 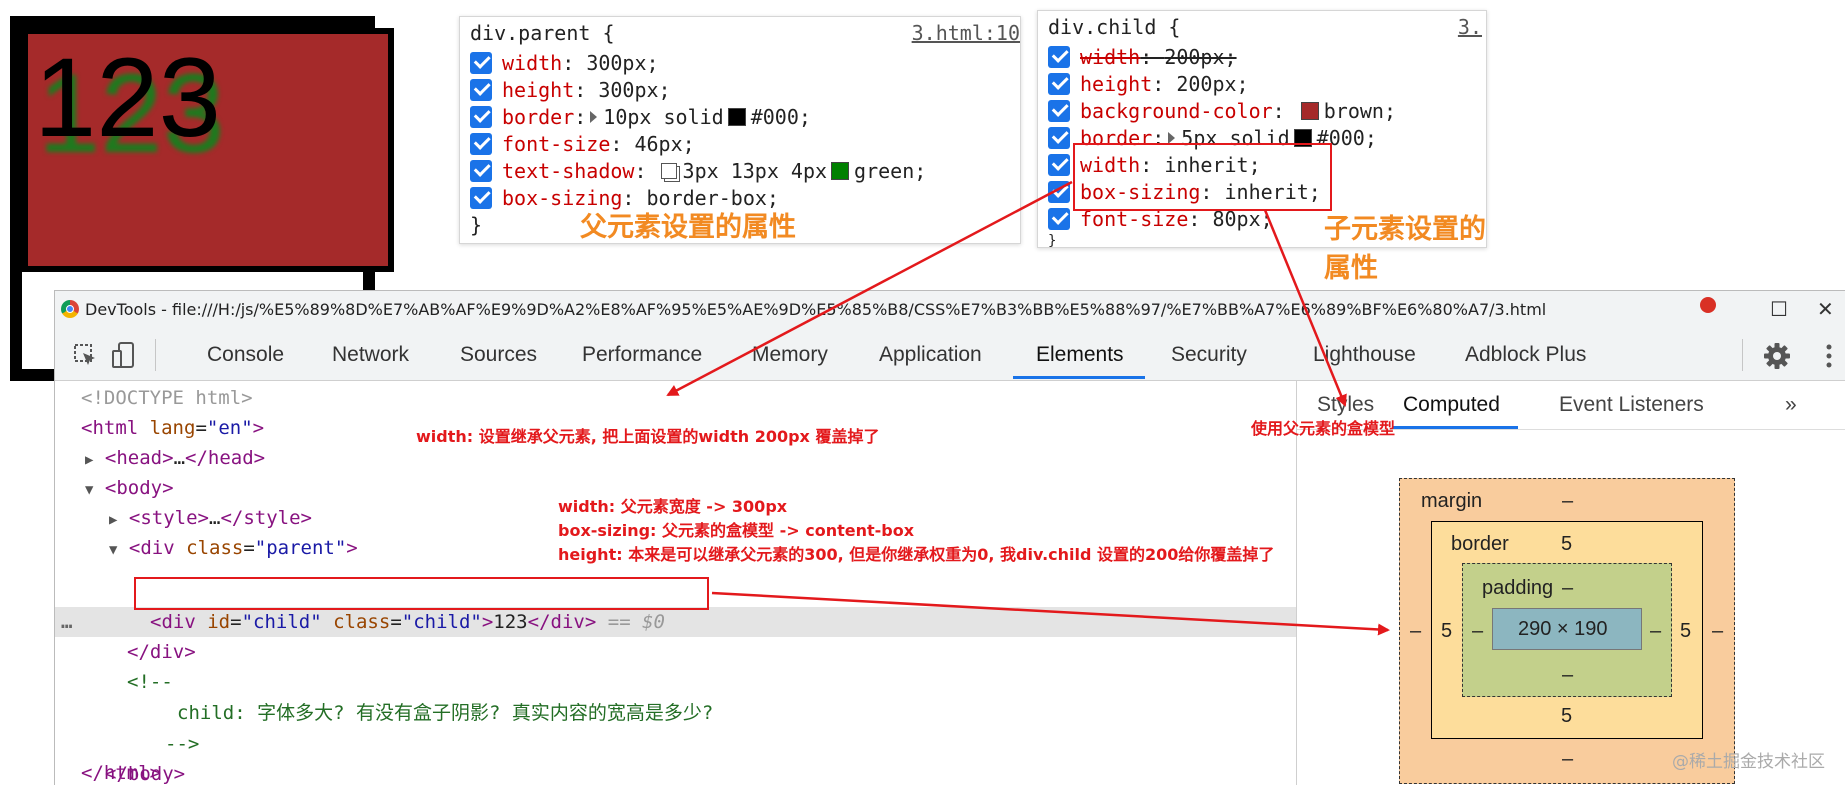 I want to click on arrow-to-box-model, so click(x=1050, y=613).